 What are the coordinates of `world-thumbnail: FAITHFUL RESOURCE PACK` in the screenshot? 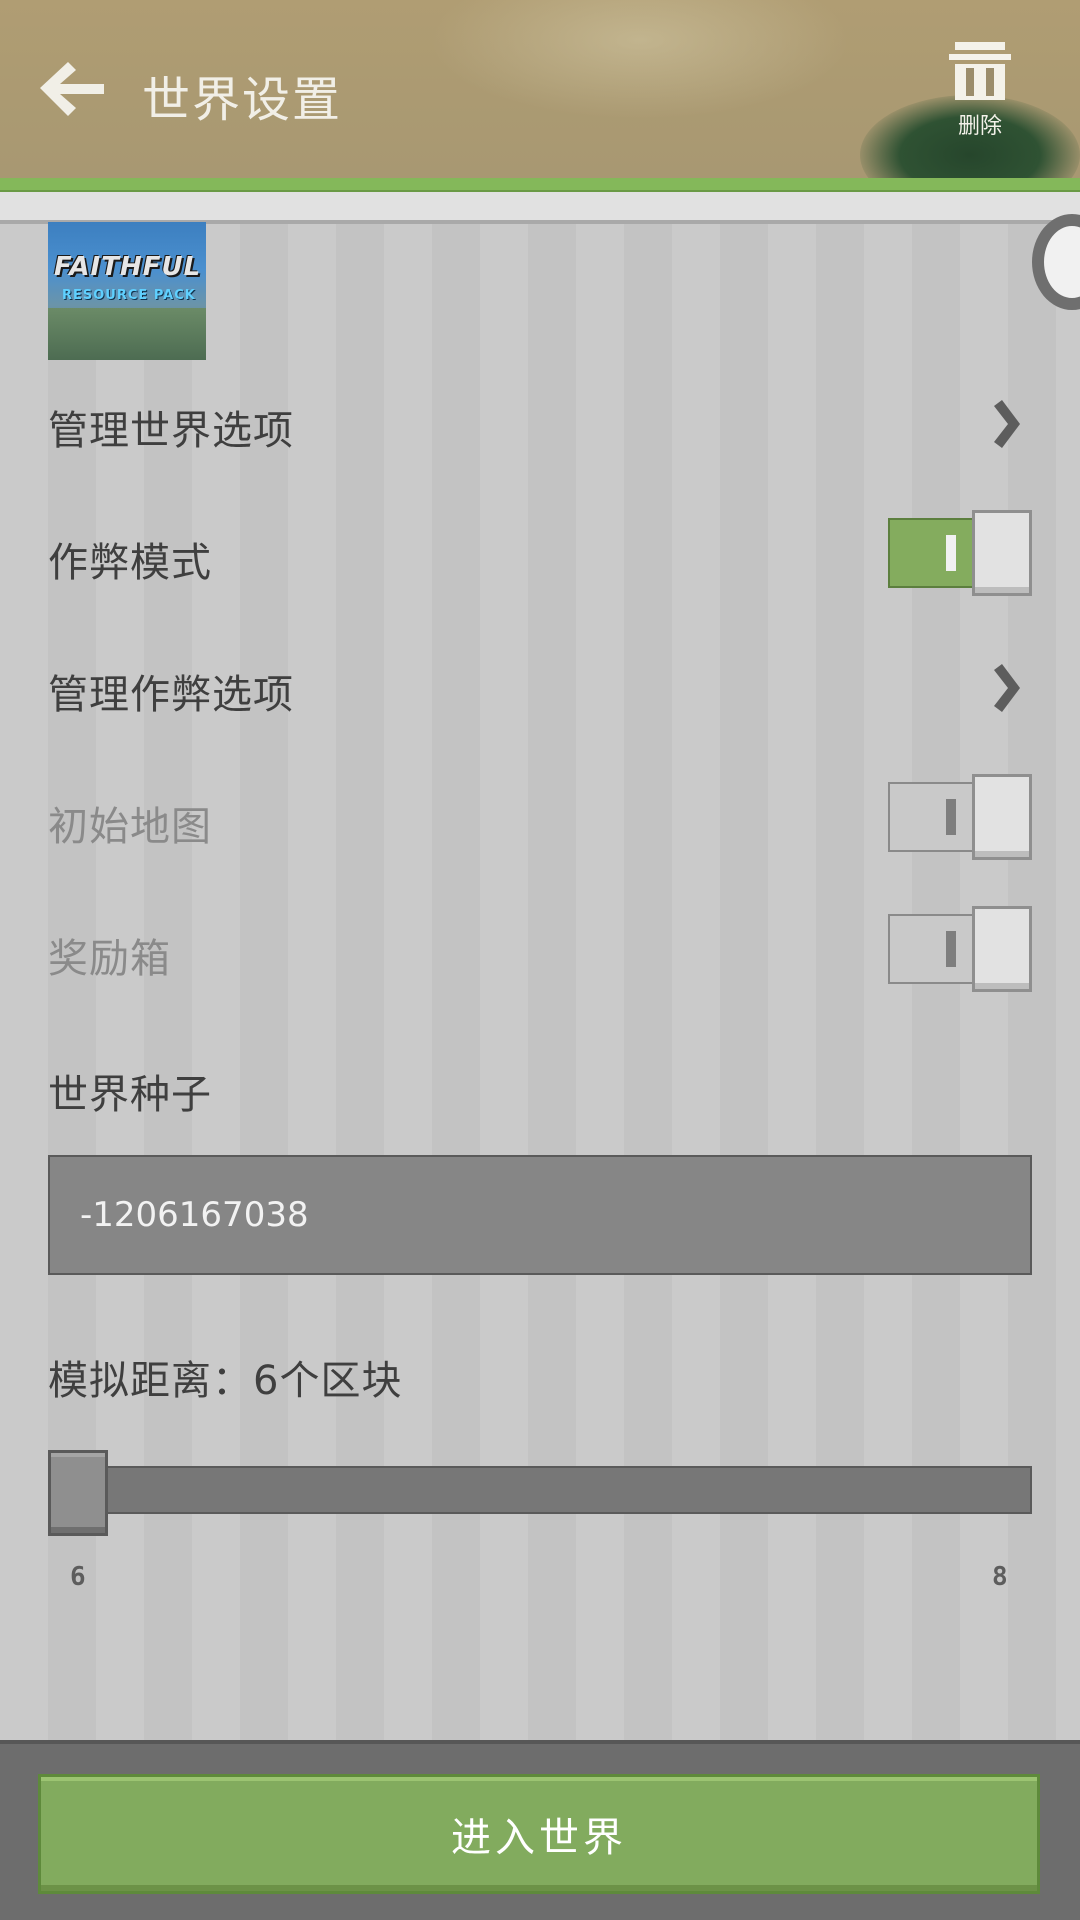 It's located at (127, 291).